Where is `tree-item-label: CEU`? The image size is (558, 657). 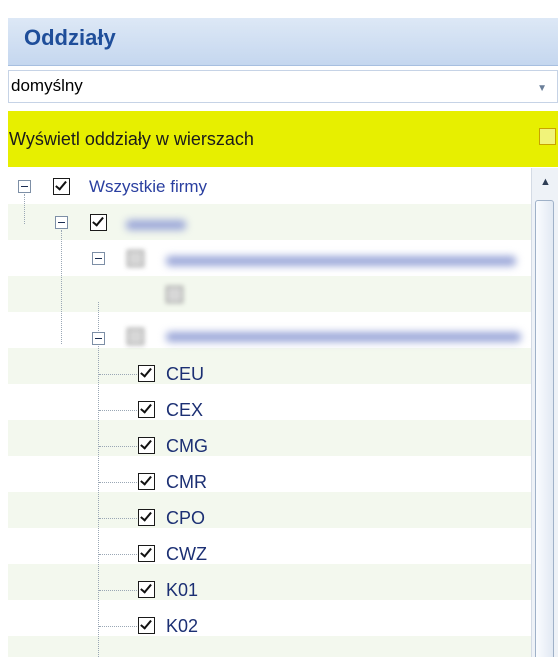
tree-item-label: CEU is located at coordinates (185, 374).